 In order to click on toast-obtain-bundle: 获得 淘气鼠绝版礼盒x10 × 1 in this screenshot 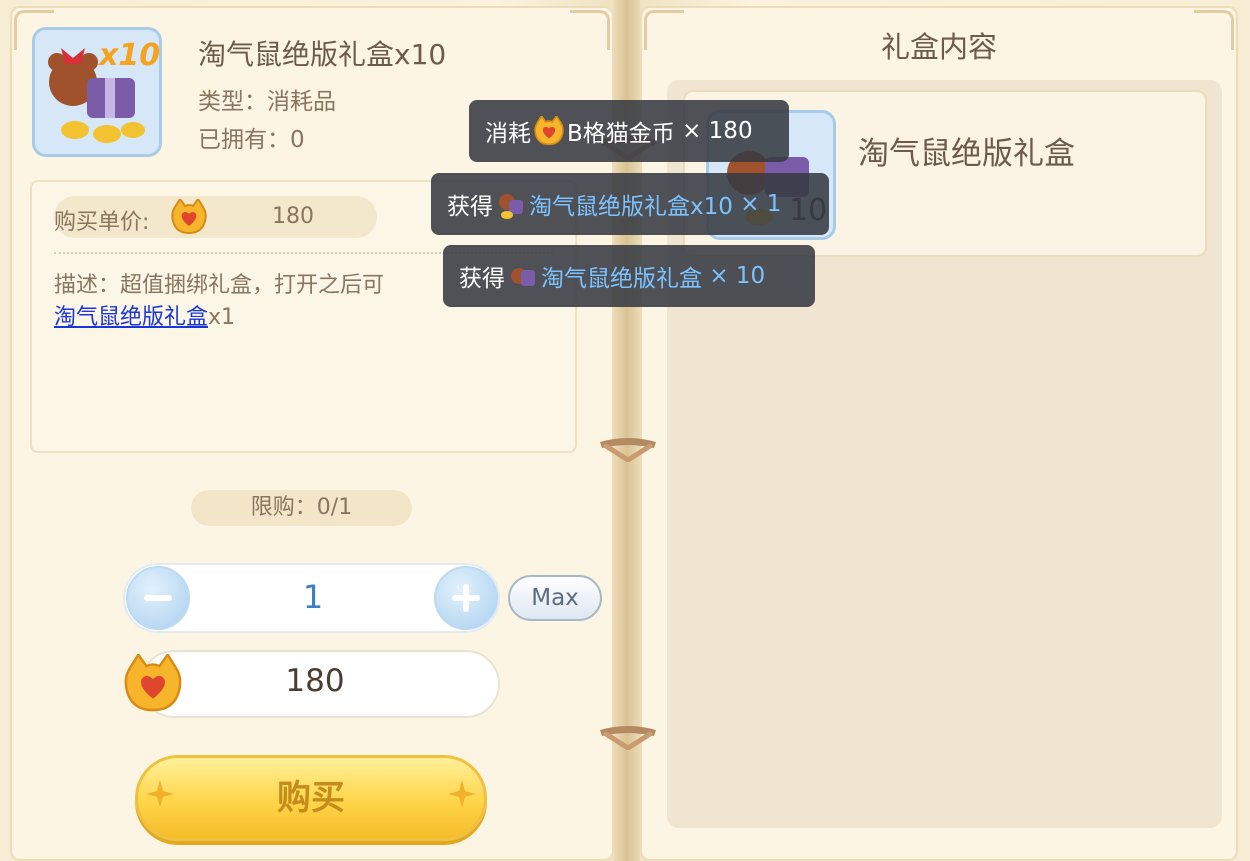, I will do `click(630, 204)`.